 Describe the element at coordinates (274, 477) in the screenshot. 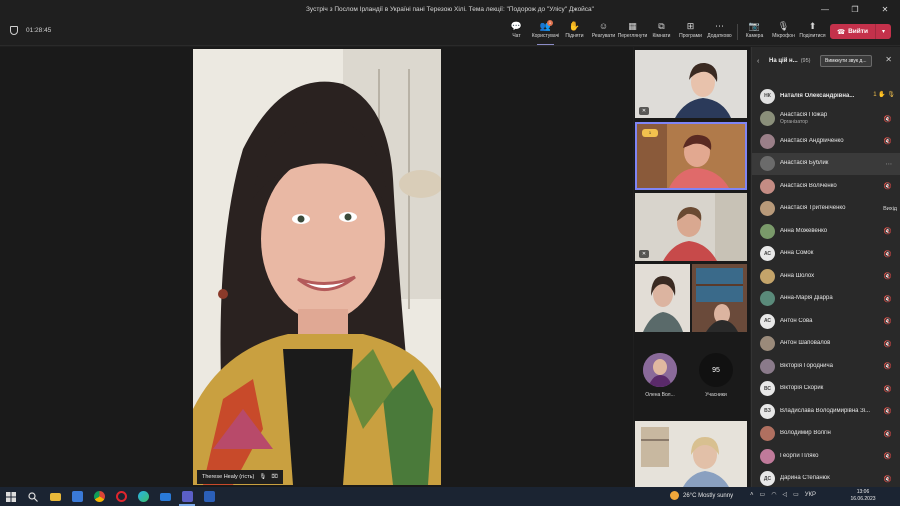

I see `pin-icon: ⌧` at that location.